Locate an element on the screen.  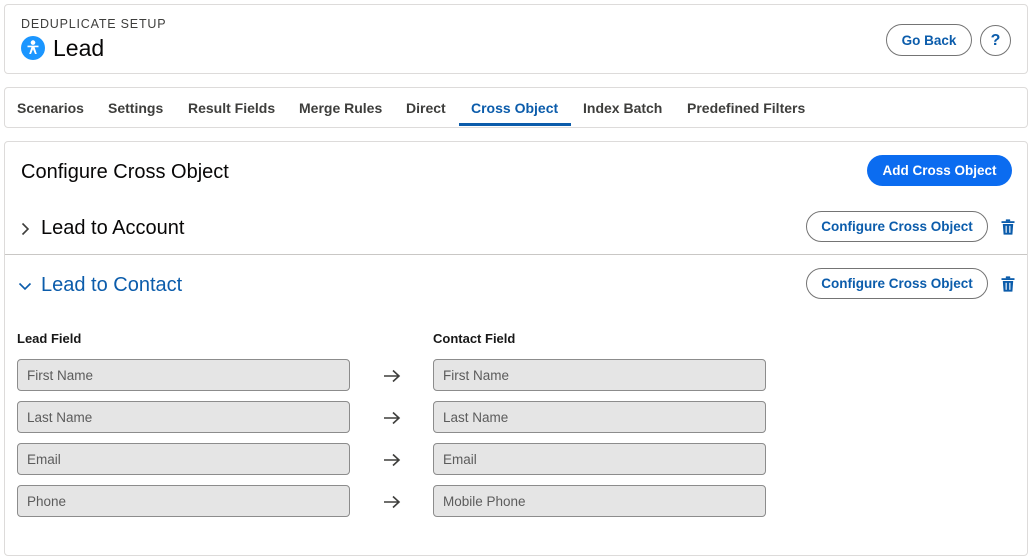
lead-field-input: Last Name is located at coordinates (183, 417).